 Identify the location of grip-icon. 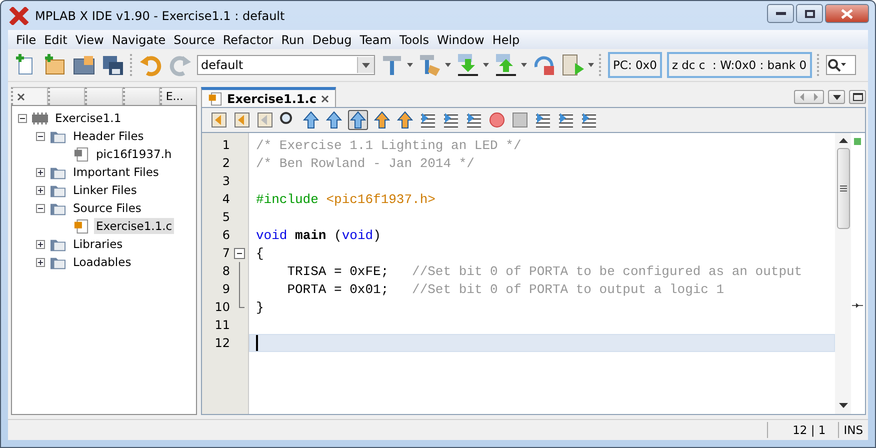
(843, 188).